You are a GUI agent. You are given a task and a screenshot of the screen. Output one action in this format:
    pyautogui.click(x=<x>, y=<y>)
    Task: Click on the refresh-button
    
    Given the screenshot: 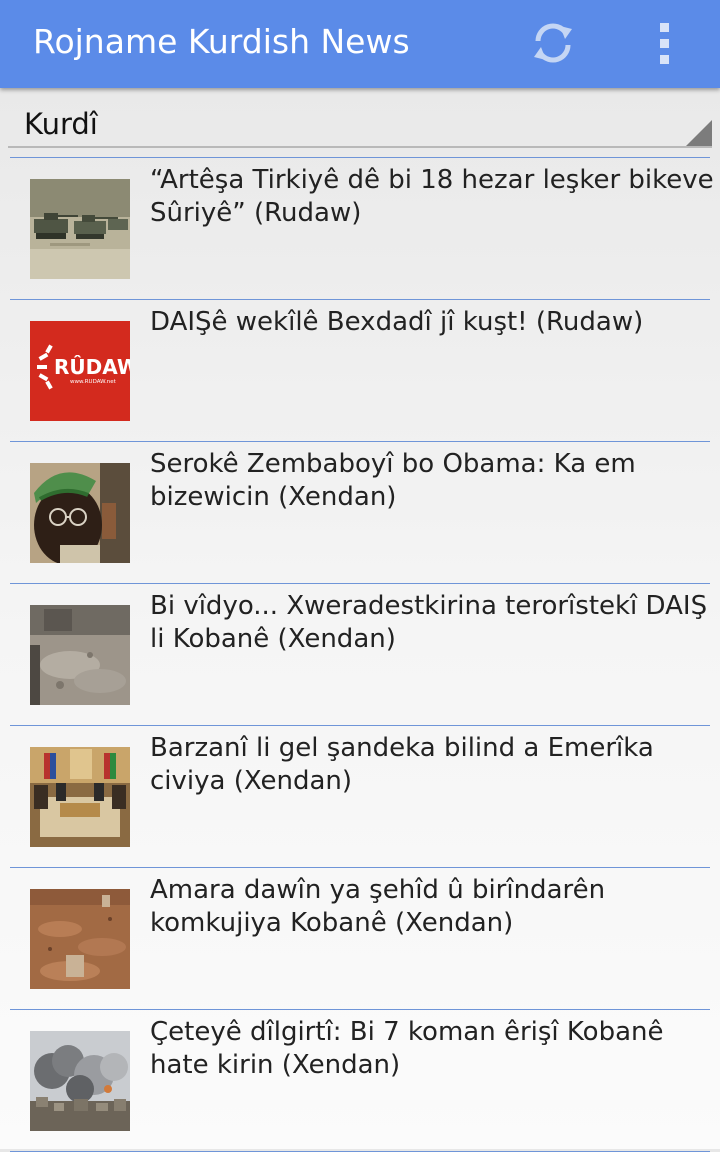 What is the action you would take?
    pyautogui.click(x=553, y=43)
    